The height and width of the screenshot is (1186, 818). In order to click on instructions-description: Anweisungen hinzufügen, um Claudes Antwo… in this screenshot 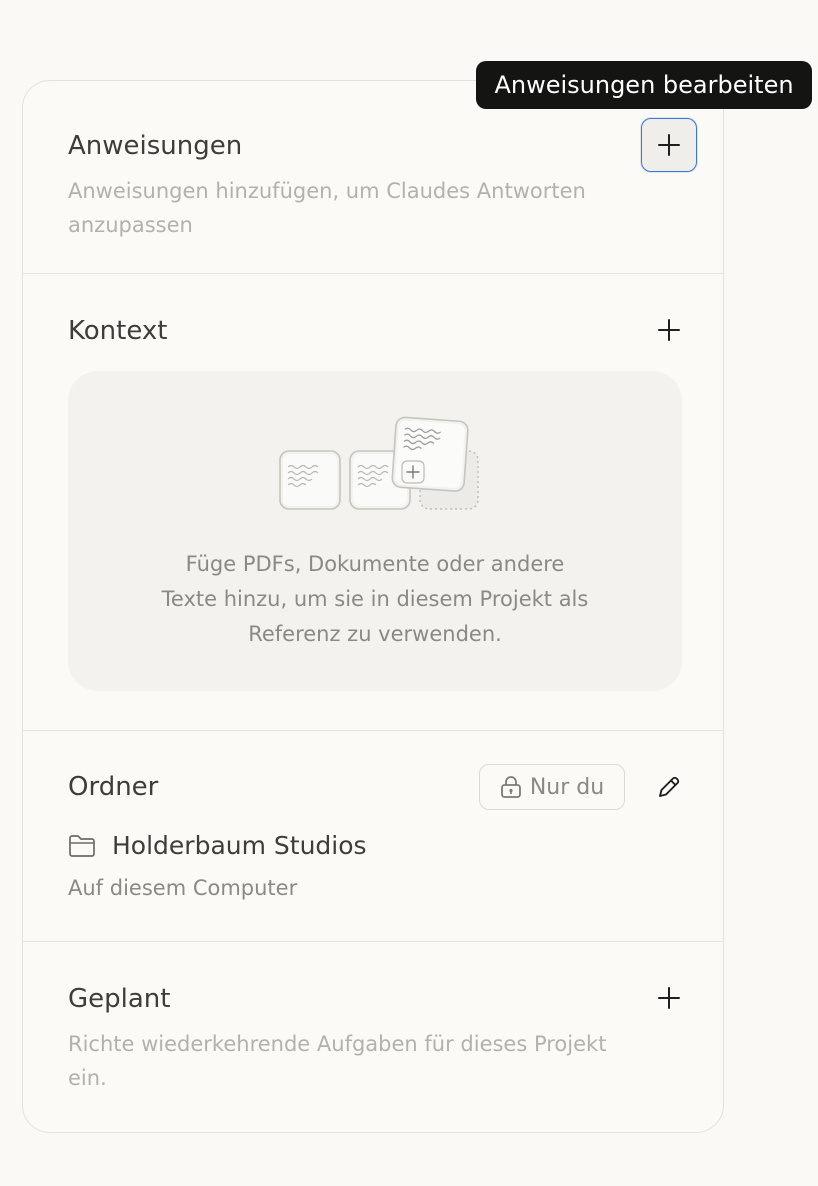, I will do `click(327, 208)`.